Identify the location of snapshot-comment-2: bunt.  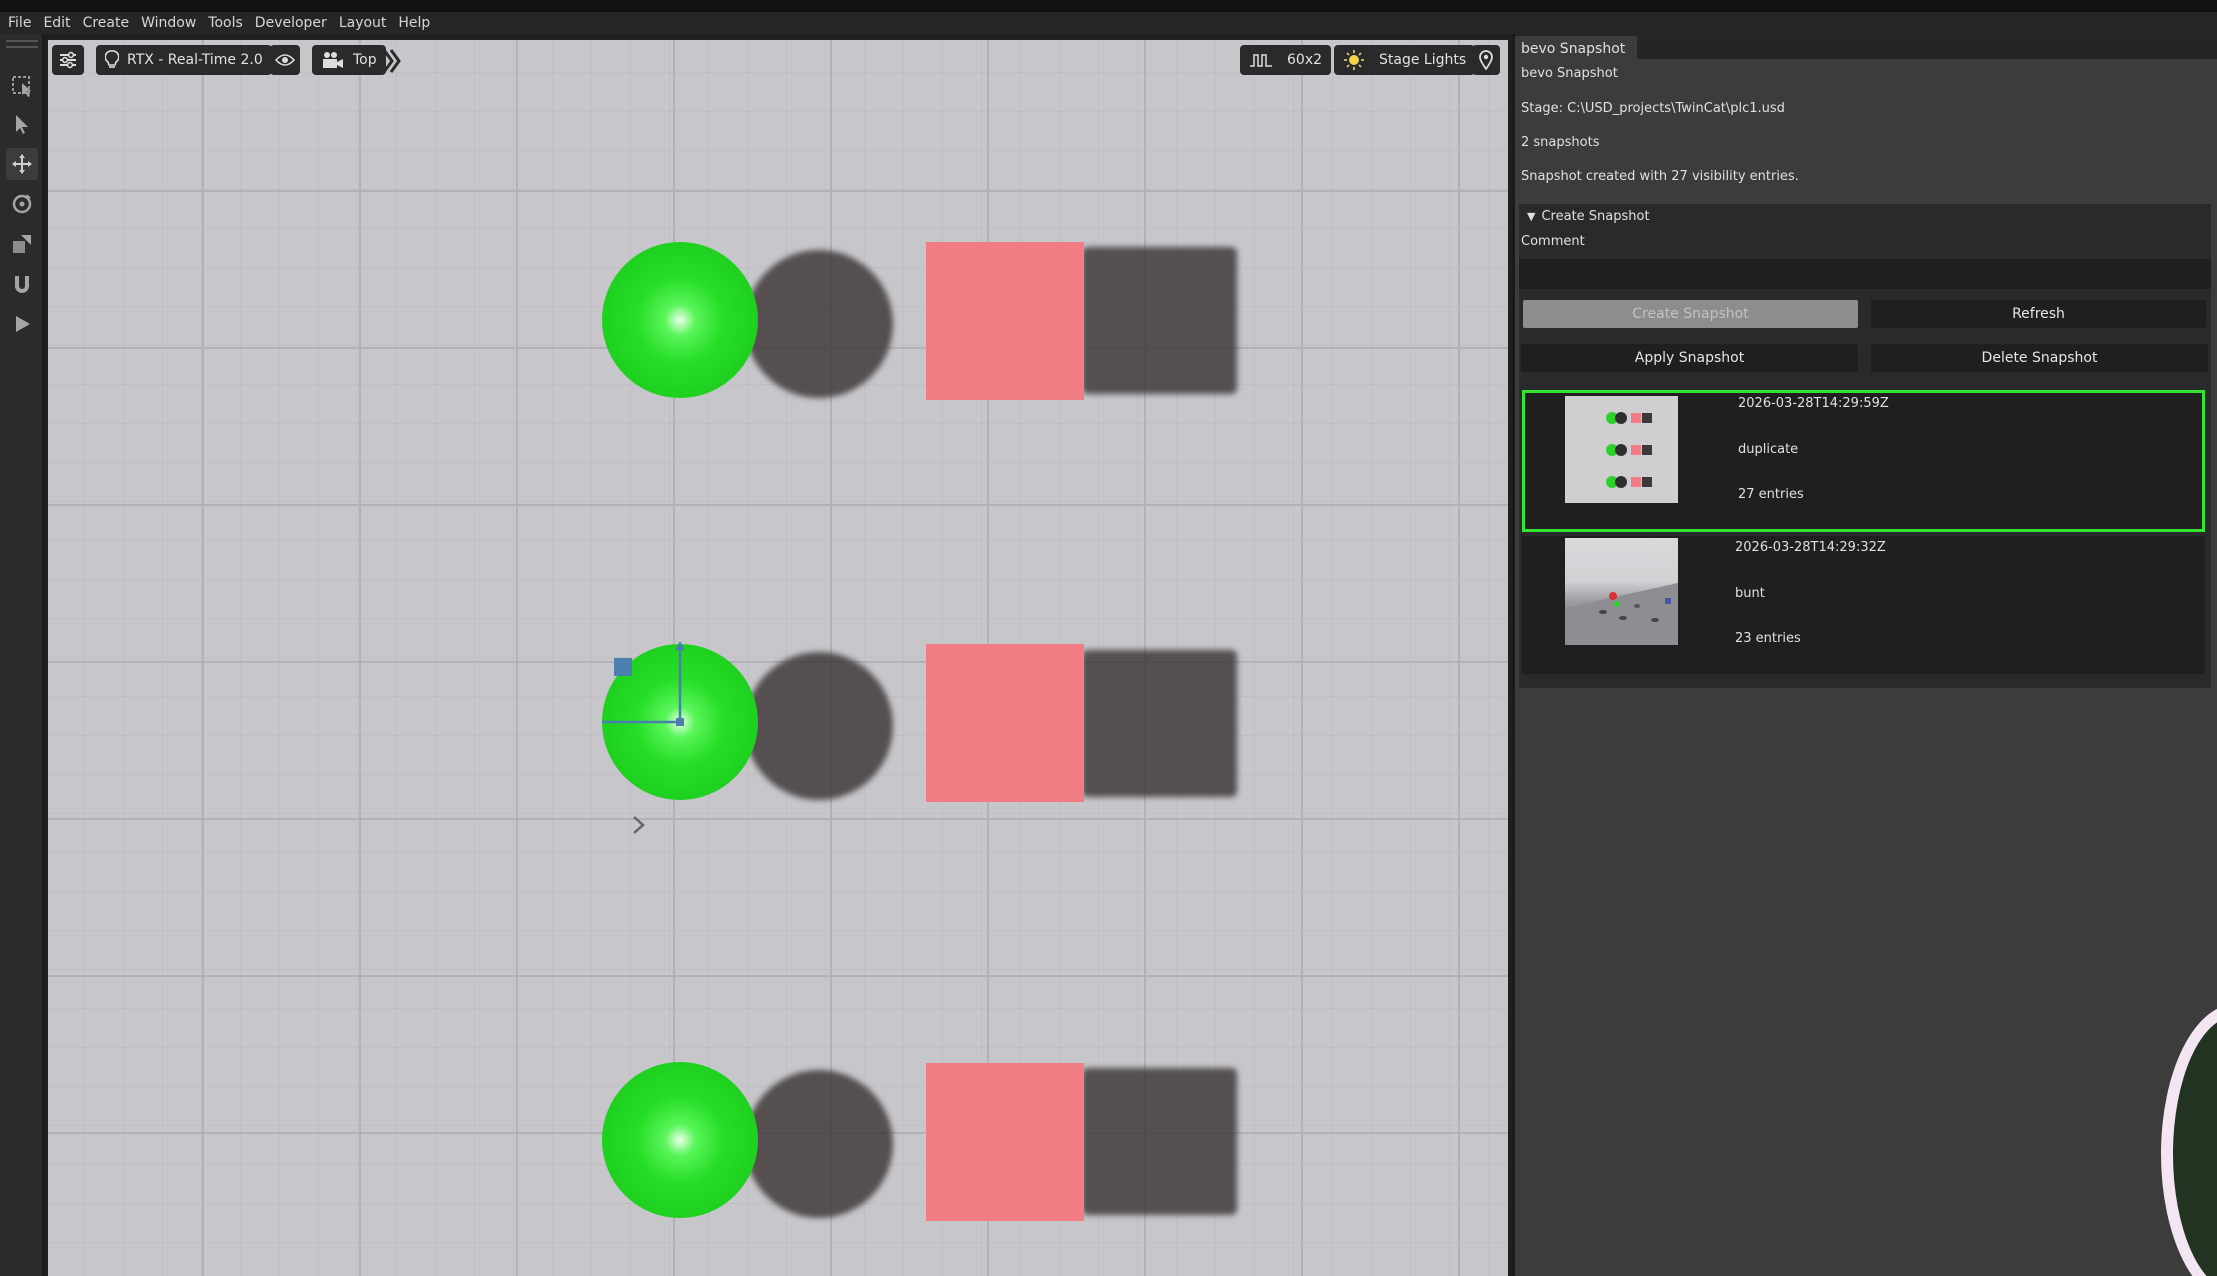
(1750, 593).